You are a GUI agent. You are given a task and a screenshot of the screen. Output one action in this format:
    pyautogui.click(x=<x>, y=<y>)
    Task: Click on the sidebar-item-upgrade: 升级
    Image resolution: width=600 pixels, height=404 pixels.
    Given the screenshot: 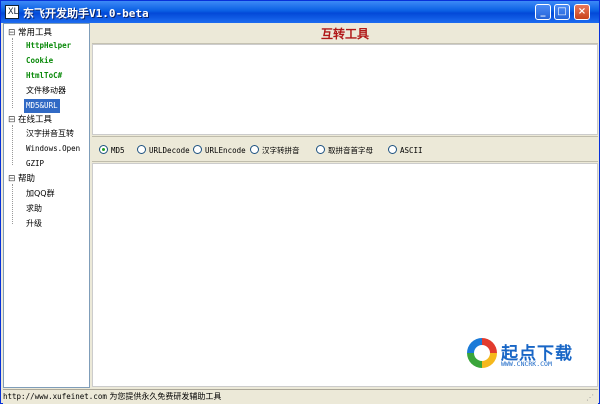 What is the action you would take?
    pyautogui.click(x=34, y=224)
    